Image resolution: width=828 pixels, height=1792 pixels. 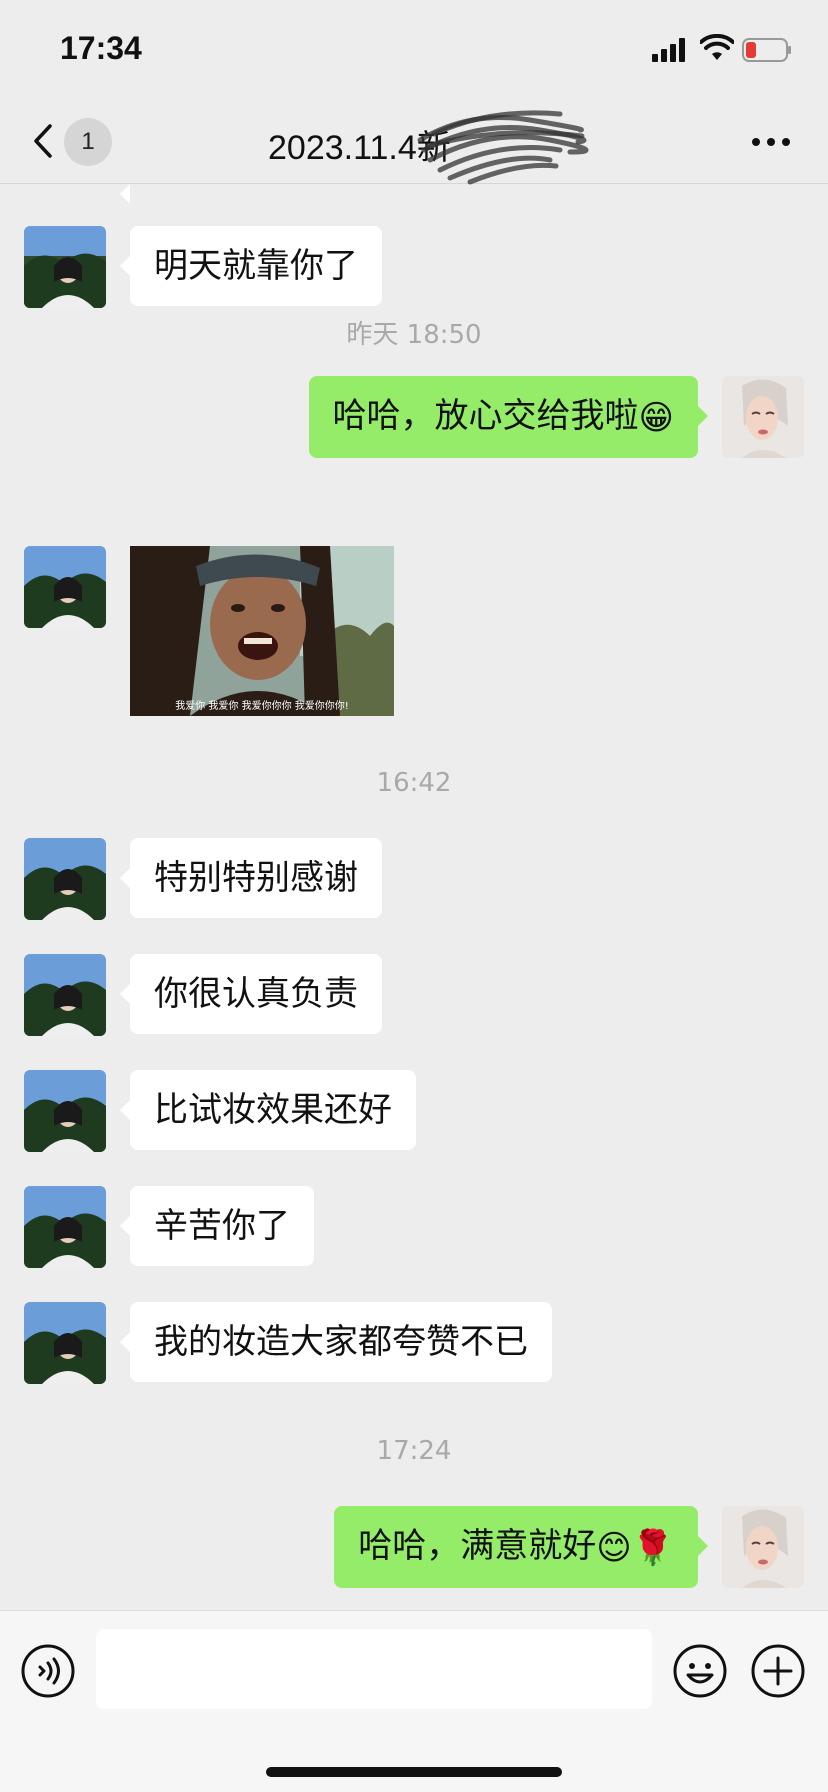 What do you see at coordinates (700, 1671) in the screenshot?
I see `emoji-icon` at bounding box center [700, 1671].